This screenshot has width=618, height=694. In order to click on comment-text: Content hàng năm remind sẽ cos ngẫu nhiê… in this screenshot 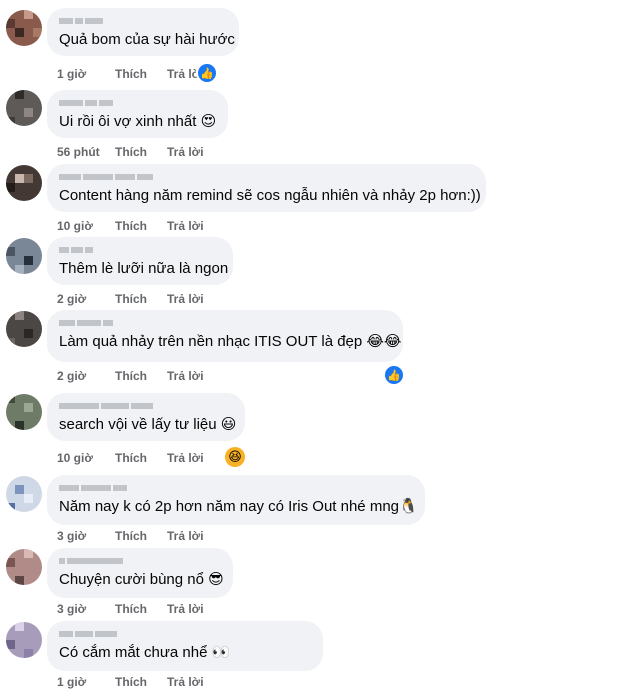, I will do `click(270, 195)`.